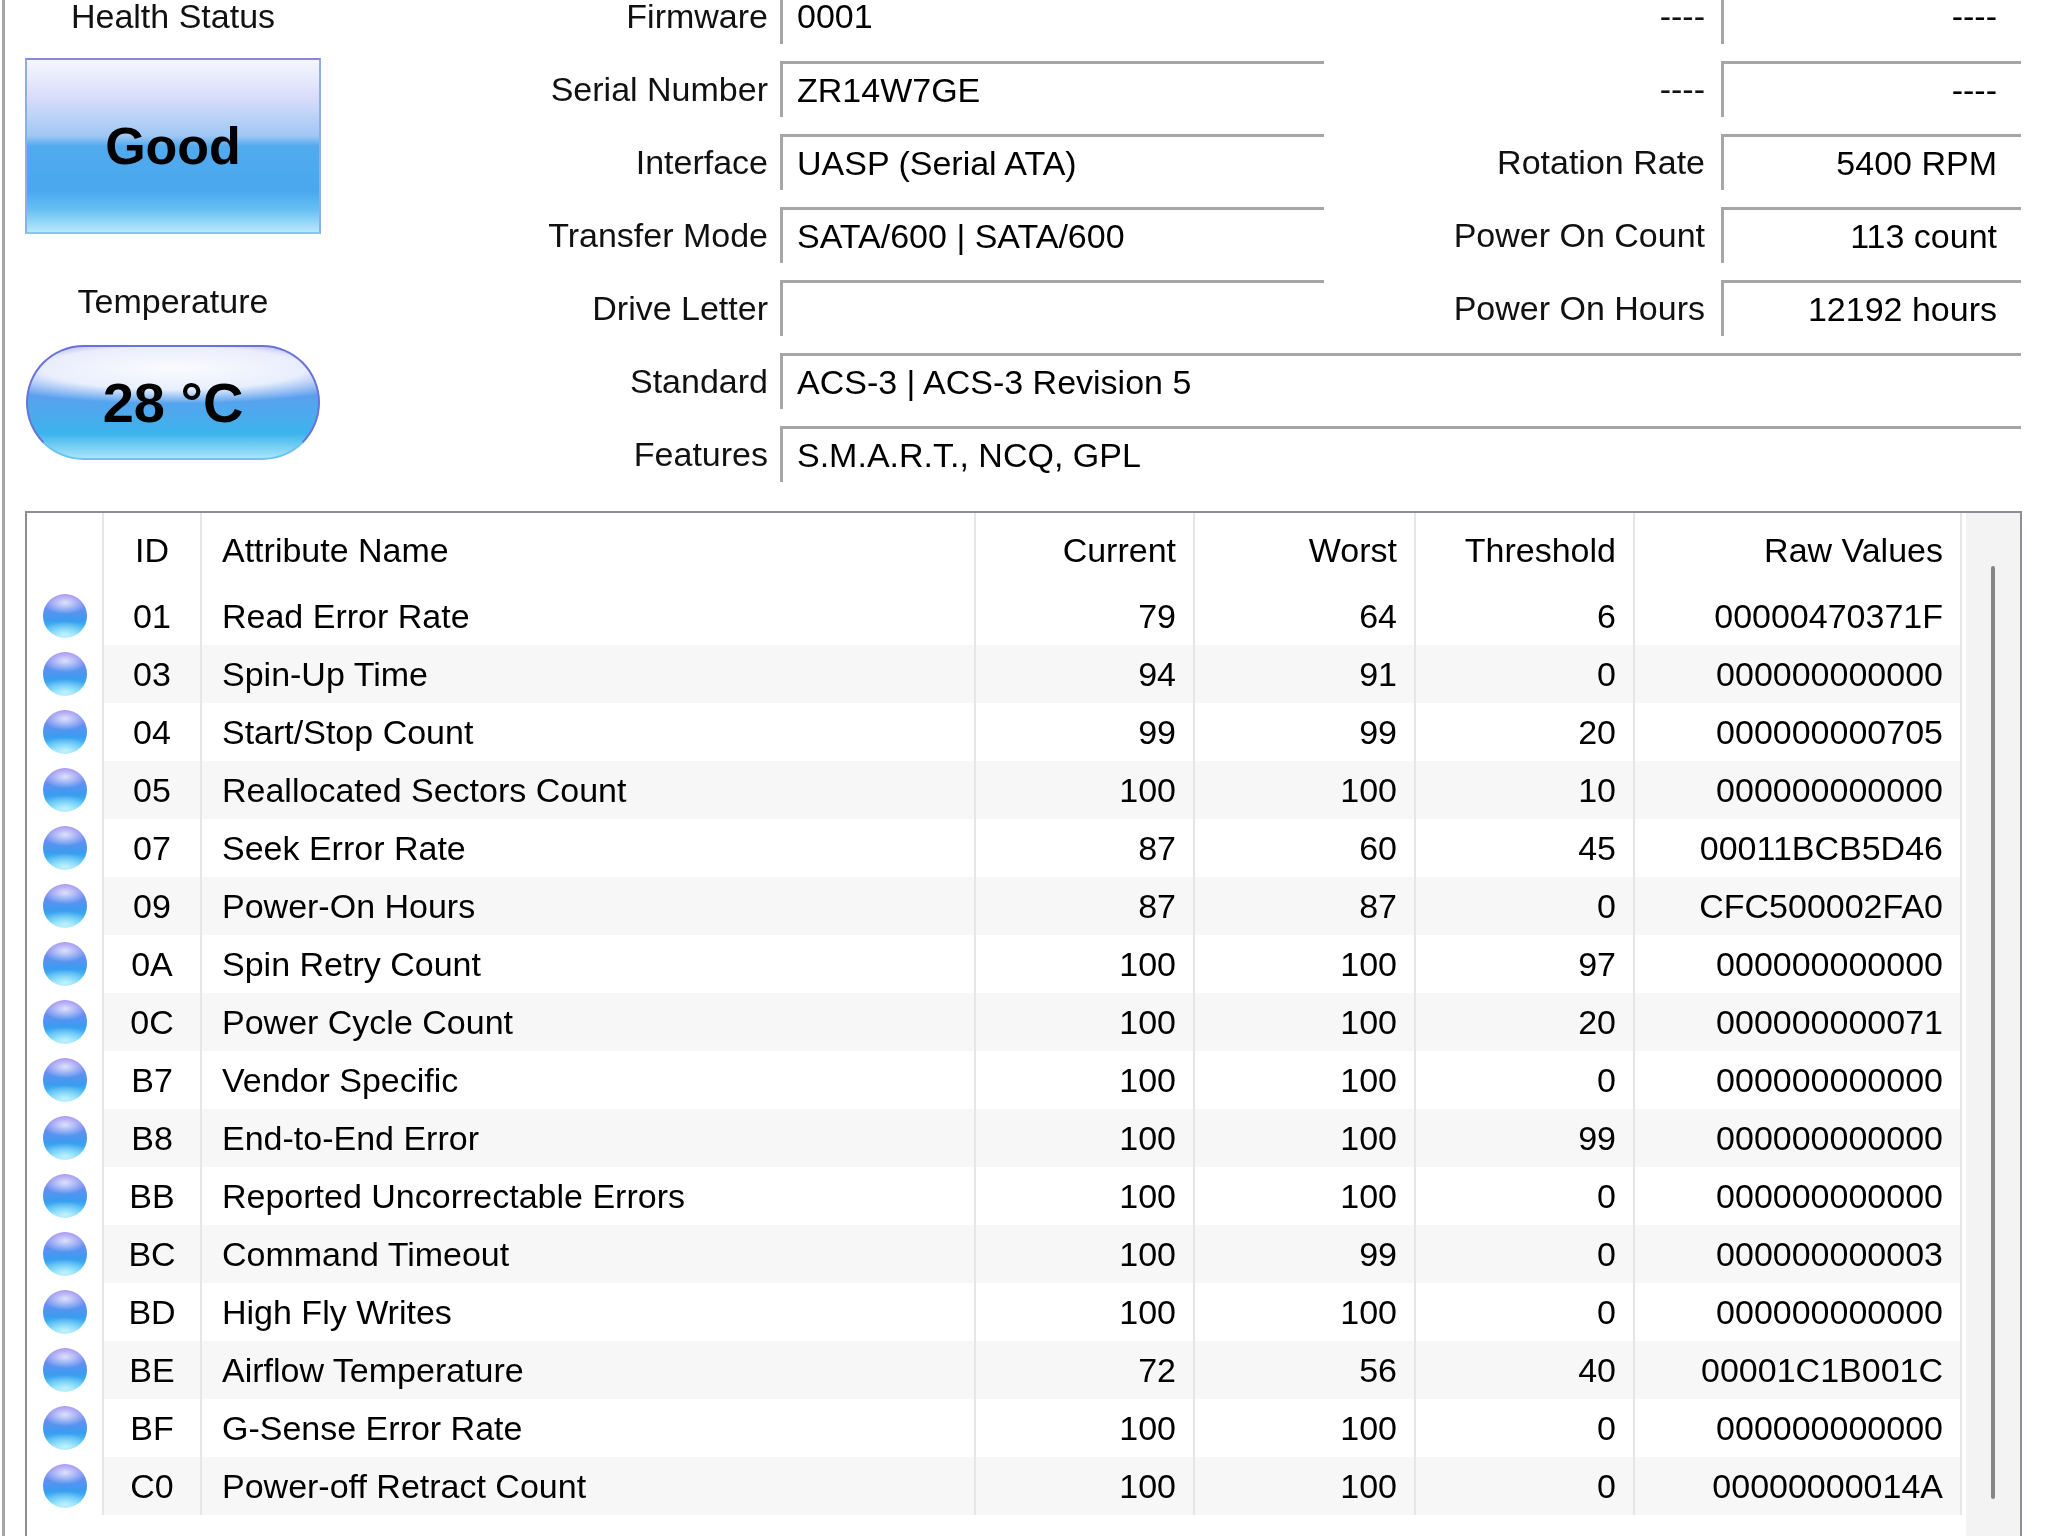 The image size is (2048, 1536). Describe the element at coordinates (1798, 1022) in the screenshot. I see `table-cell: 000000000071` at that location.